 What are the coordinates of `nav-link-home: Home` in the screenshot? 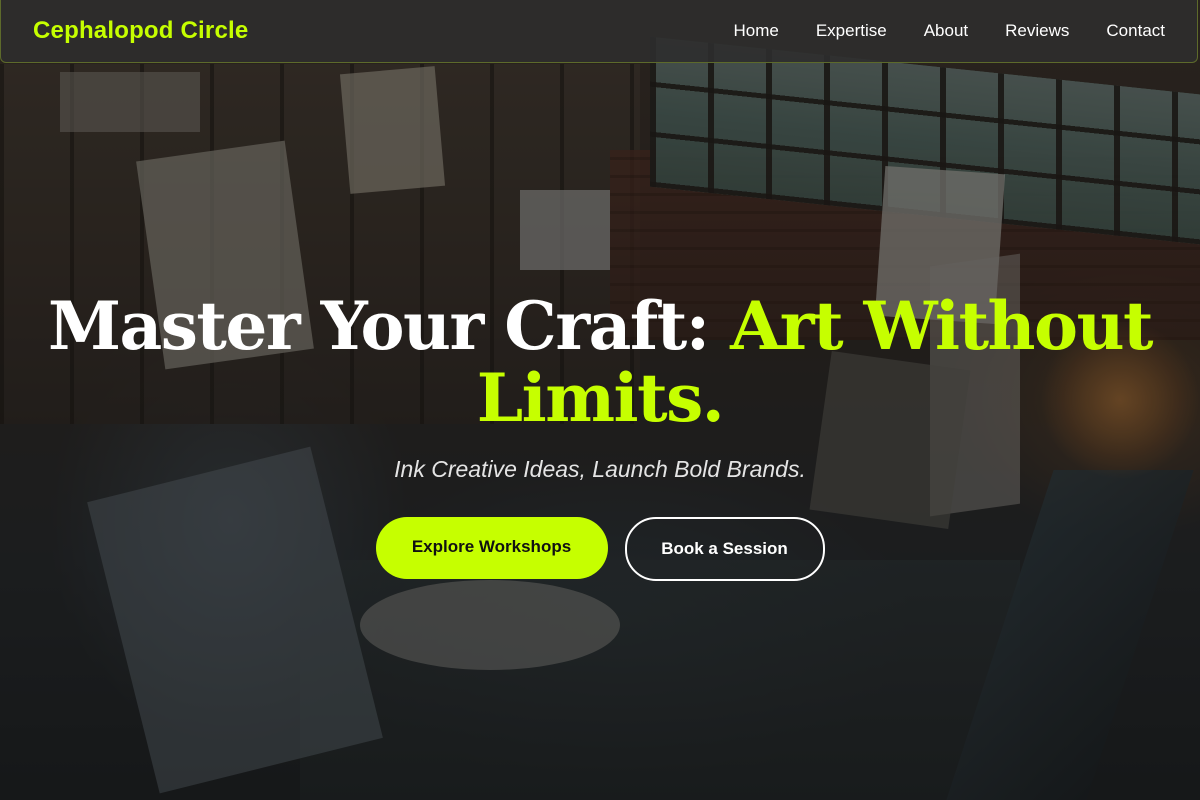 It's located at (755, 31).